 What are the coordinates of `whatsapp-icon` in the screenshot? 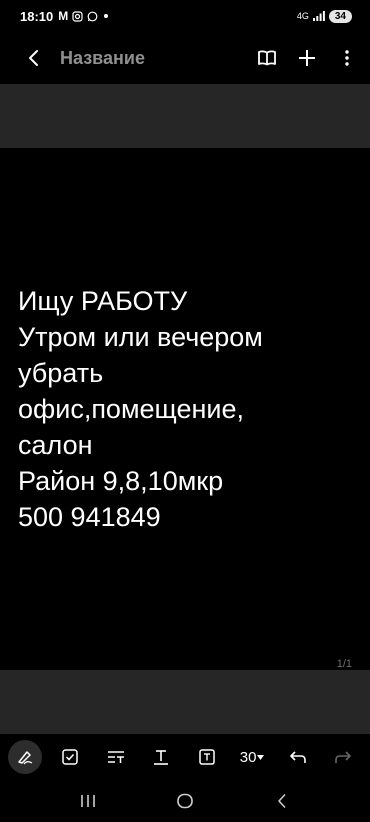 It's located at (92, 16).